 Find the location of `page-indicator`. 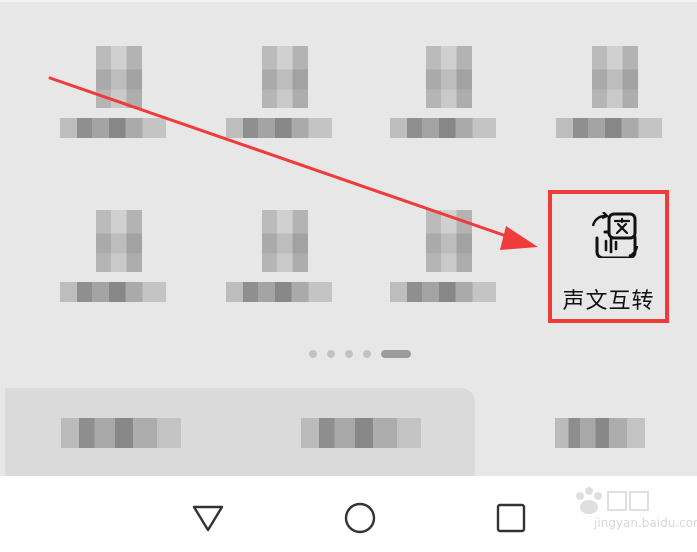

page-indicator is located at coordinates (361, 354).